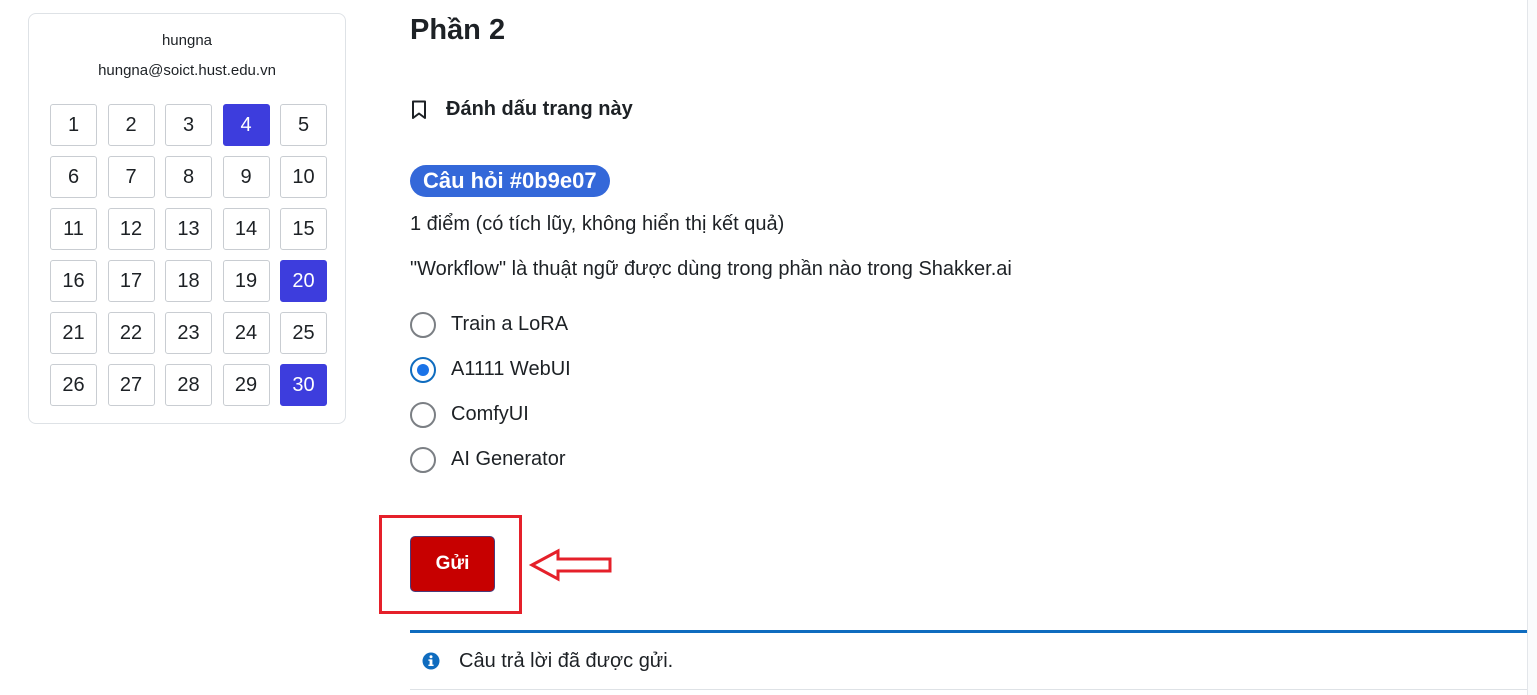 The image size is (1537, 695). Describe the element at coordinates (188, 385) in the screenshot. I see `question-nav-button-28: 28` at that location.